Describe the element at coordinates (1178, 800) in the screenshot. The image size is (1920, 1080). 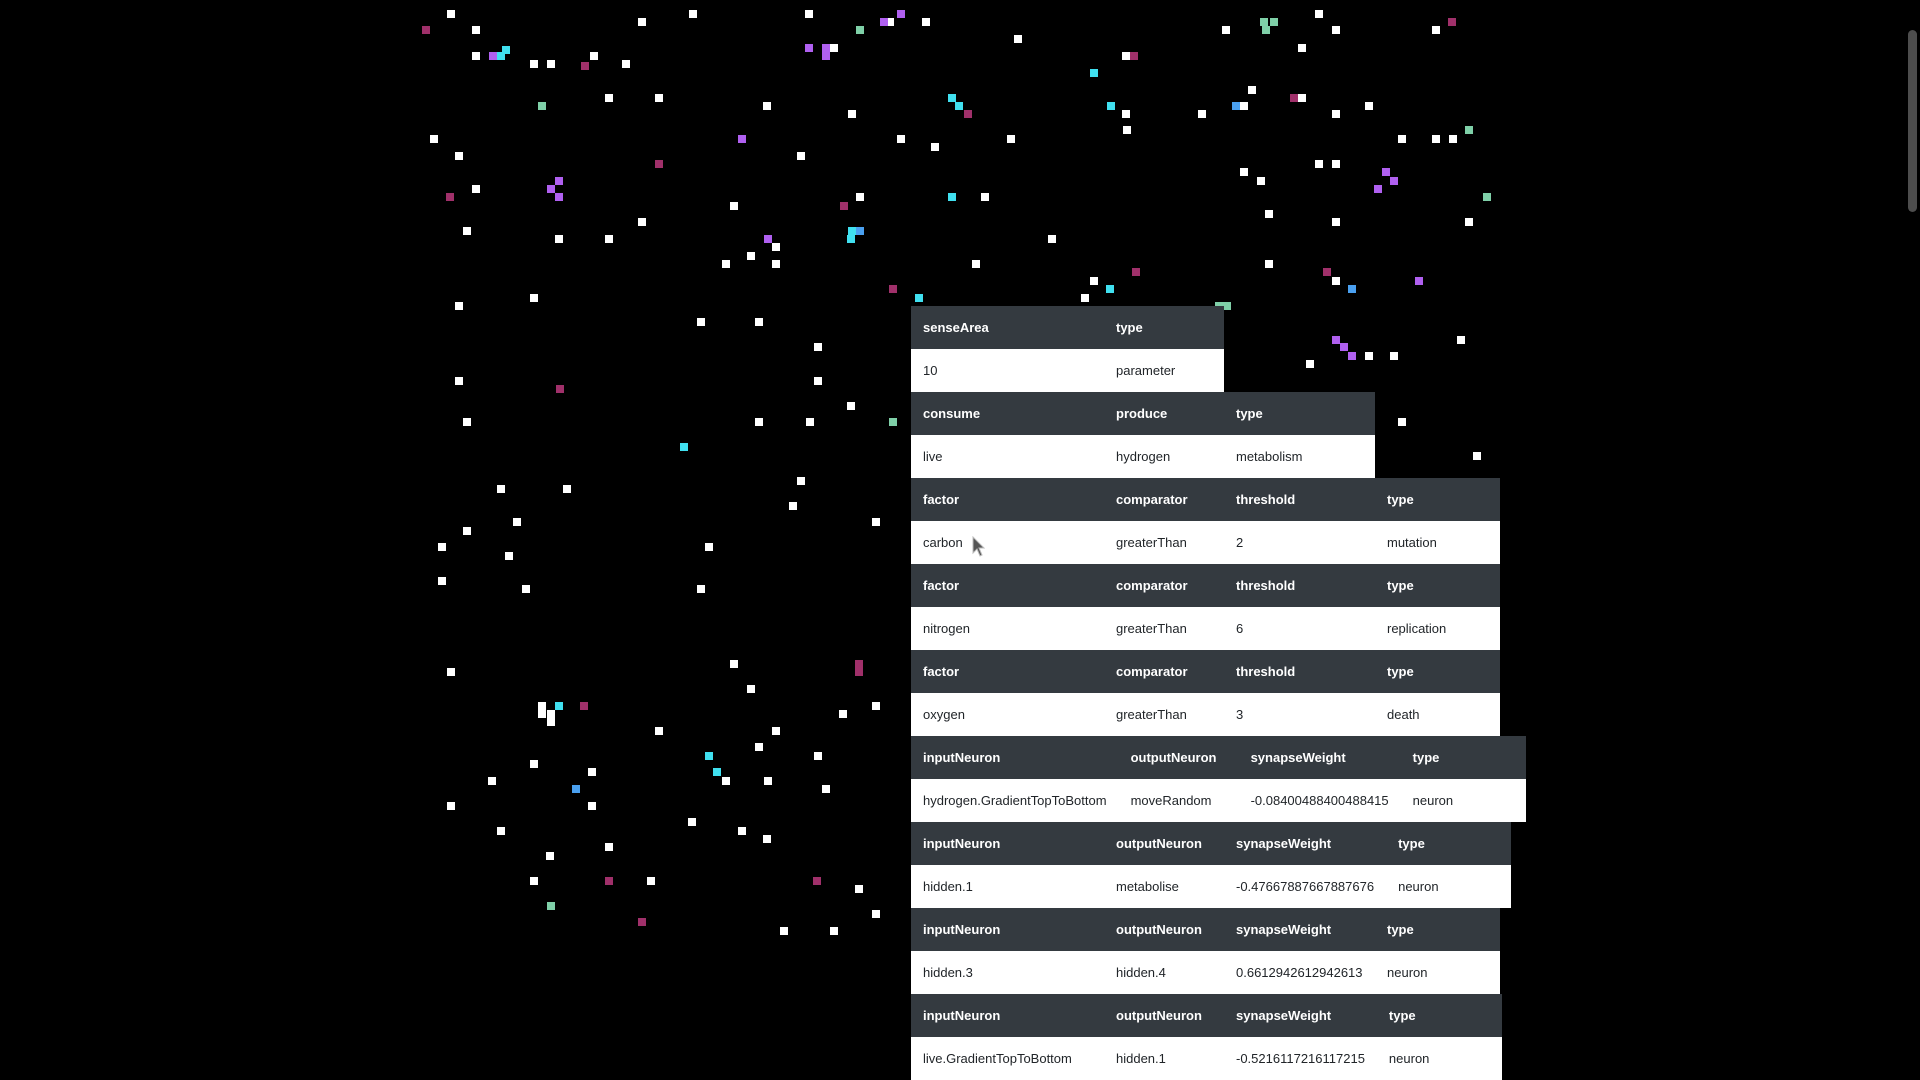
I see `table-cell: moveRandom` at that location.